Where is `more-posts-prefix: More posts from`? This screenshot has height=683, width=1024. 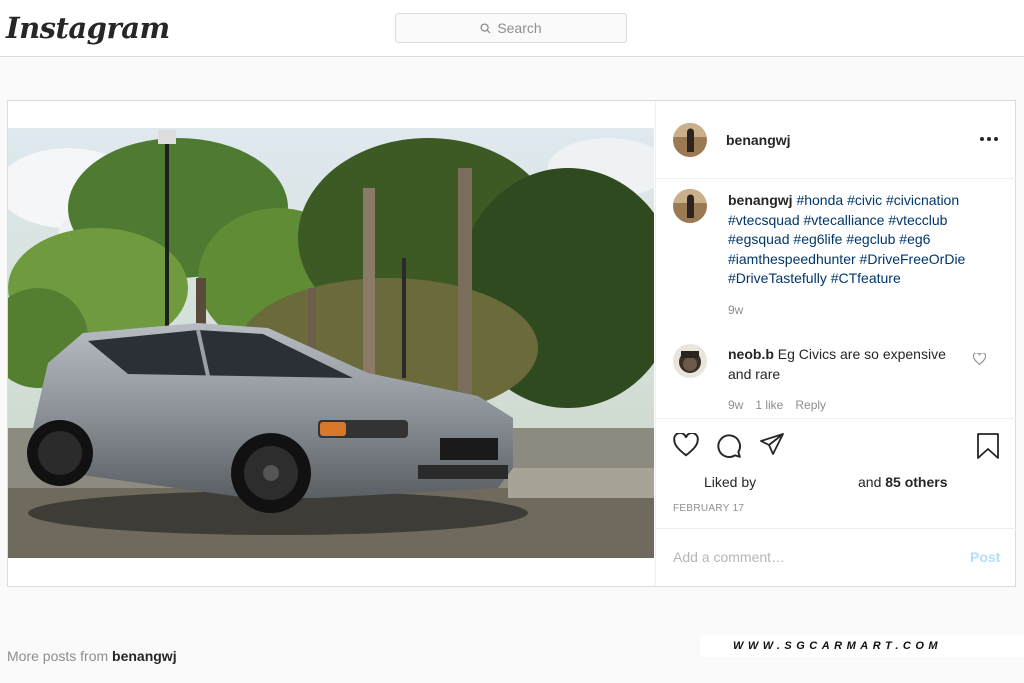 more-posts-prefix: More posts from is located at coordinates (58, 656).